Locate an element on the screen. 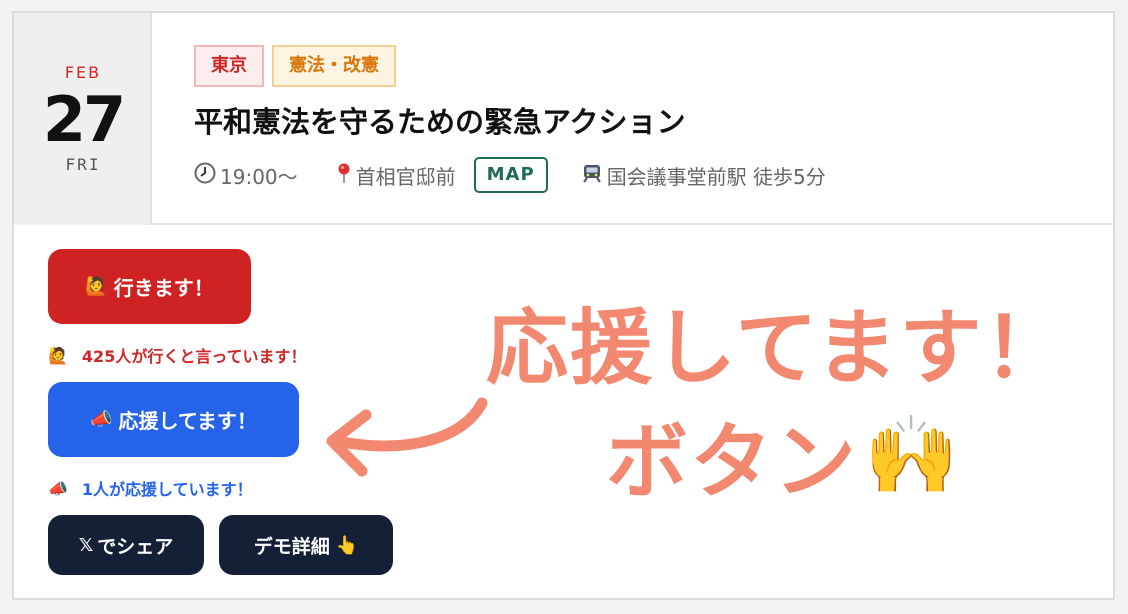  event-day: 27 is located at coordinates (84, 119).